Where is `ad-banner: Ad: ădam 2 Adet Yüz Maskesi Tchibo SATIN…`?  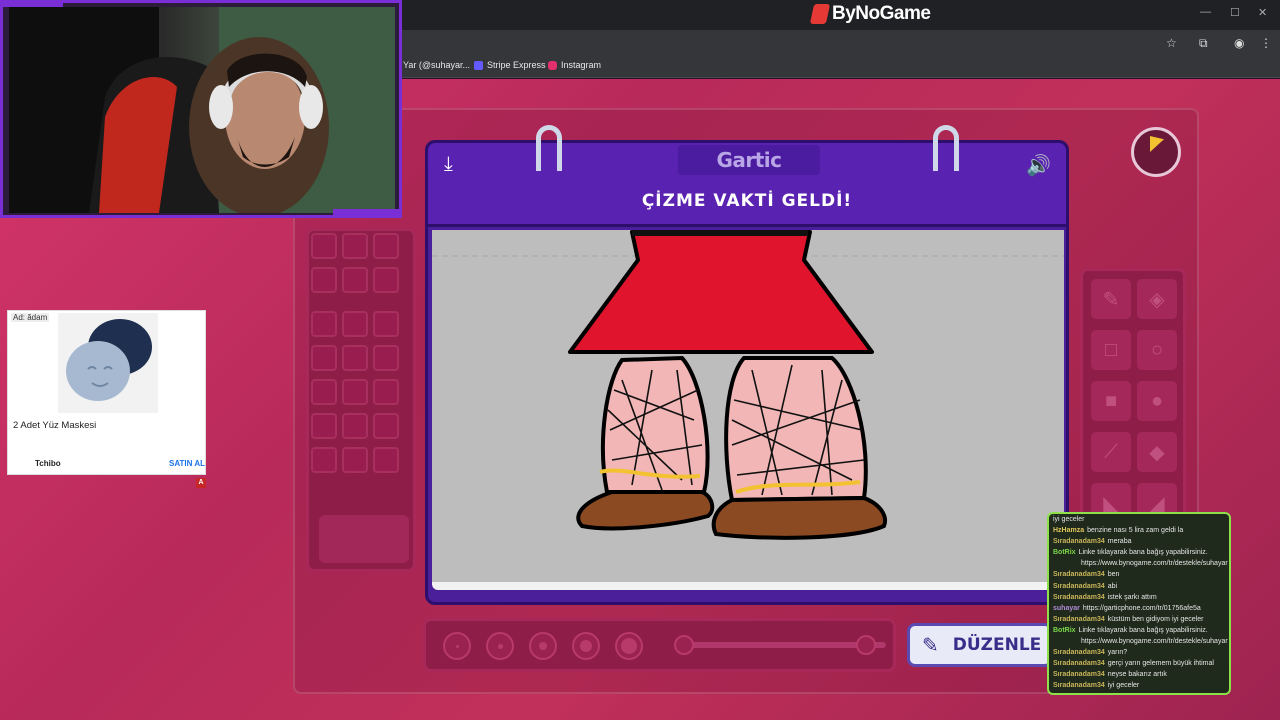
ad-banner: Ad: ădam 2 Adet Yüz Maskesi Tchibo SATIN… is located at coordinates (106, 392).